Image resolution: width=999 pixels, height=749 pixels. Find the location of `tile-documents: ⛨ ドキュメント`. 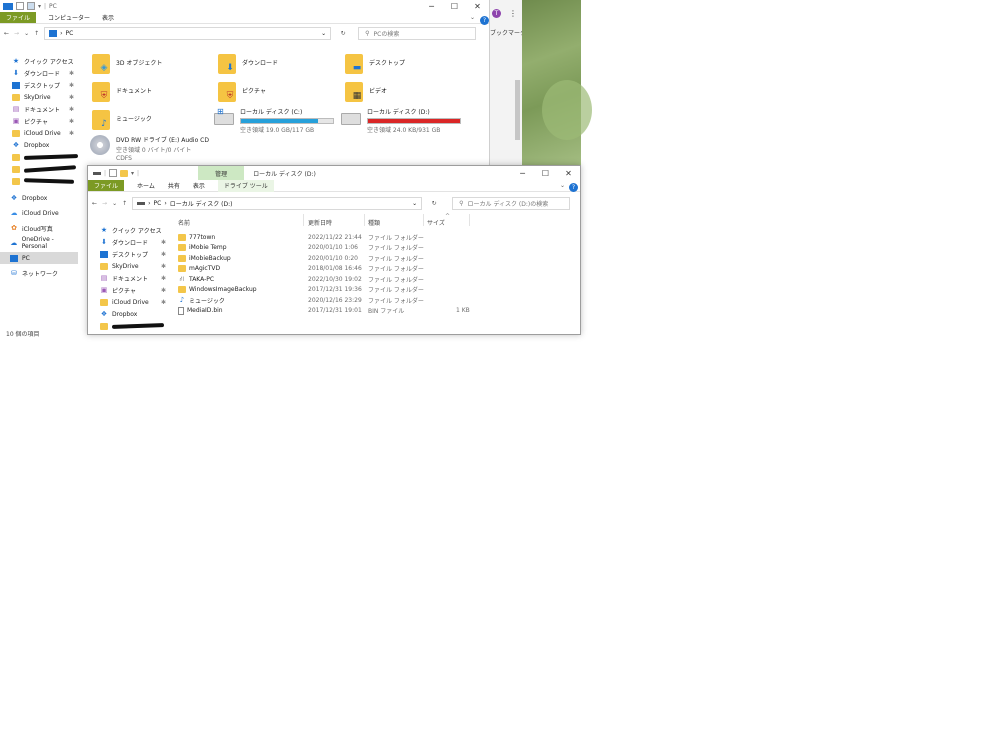

tile-documents: ⛨ ドキュメント is located at coordinates (122, 92).